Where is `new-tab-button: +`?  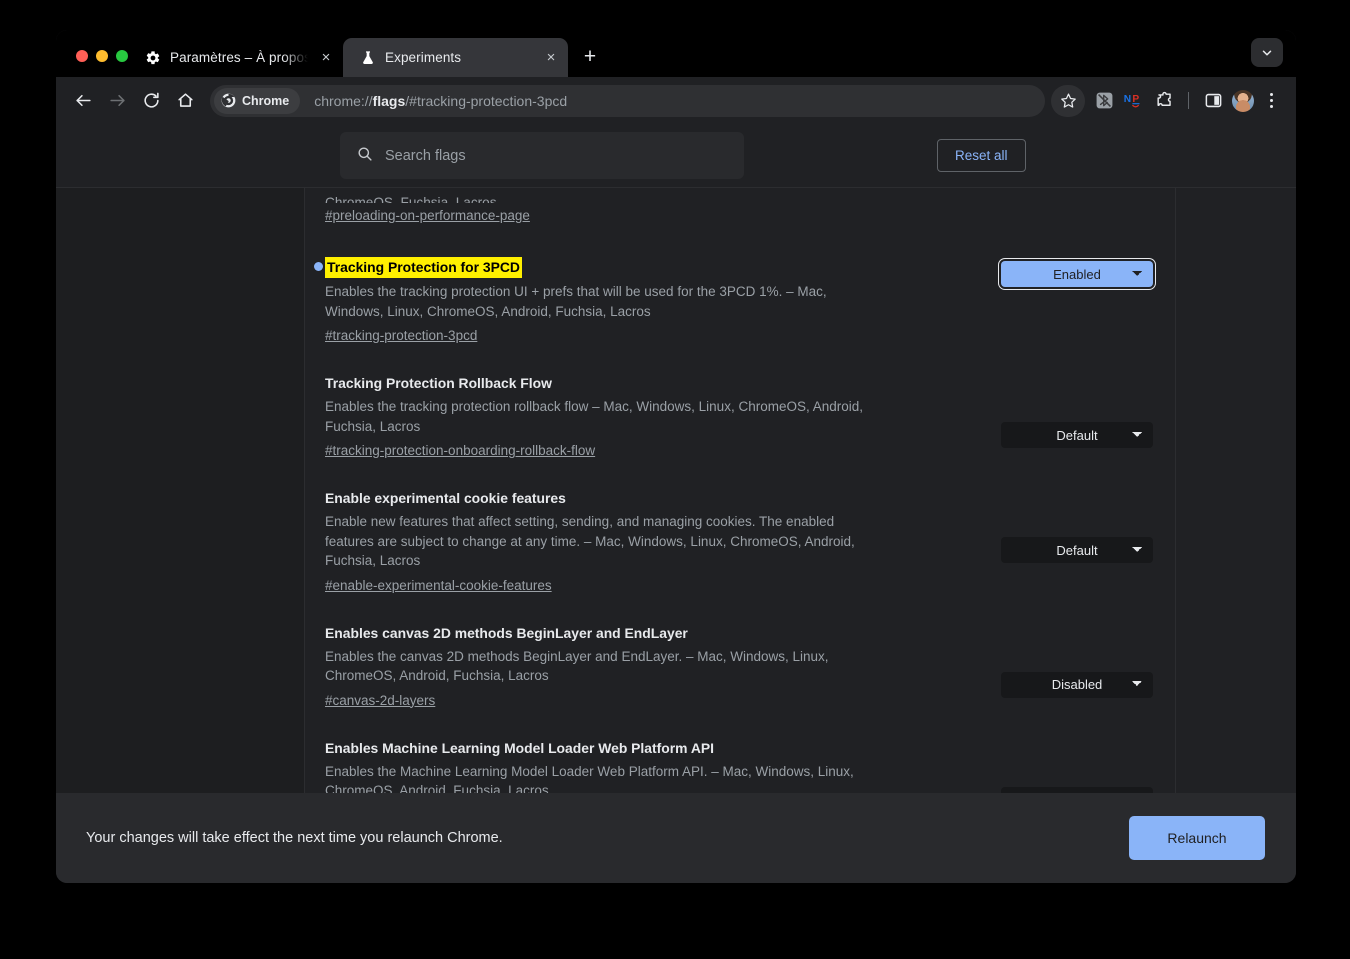
new-tab-button: + is located at coordinates (590, 57).